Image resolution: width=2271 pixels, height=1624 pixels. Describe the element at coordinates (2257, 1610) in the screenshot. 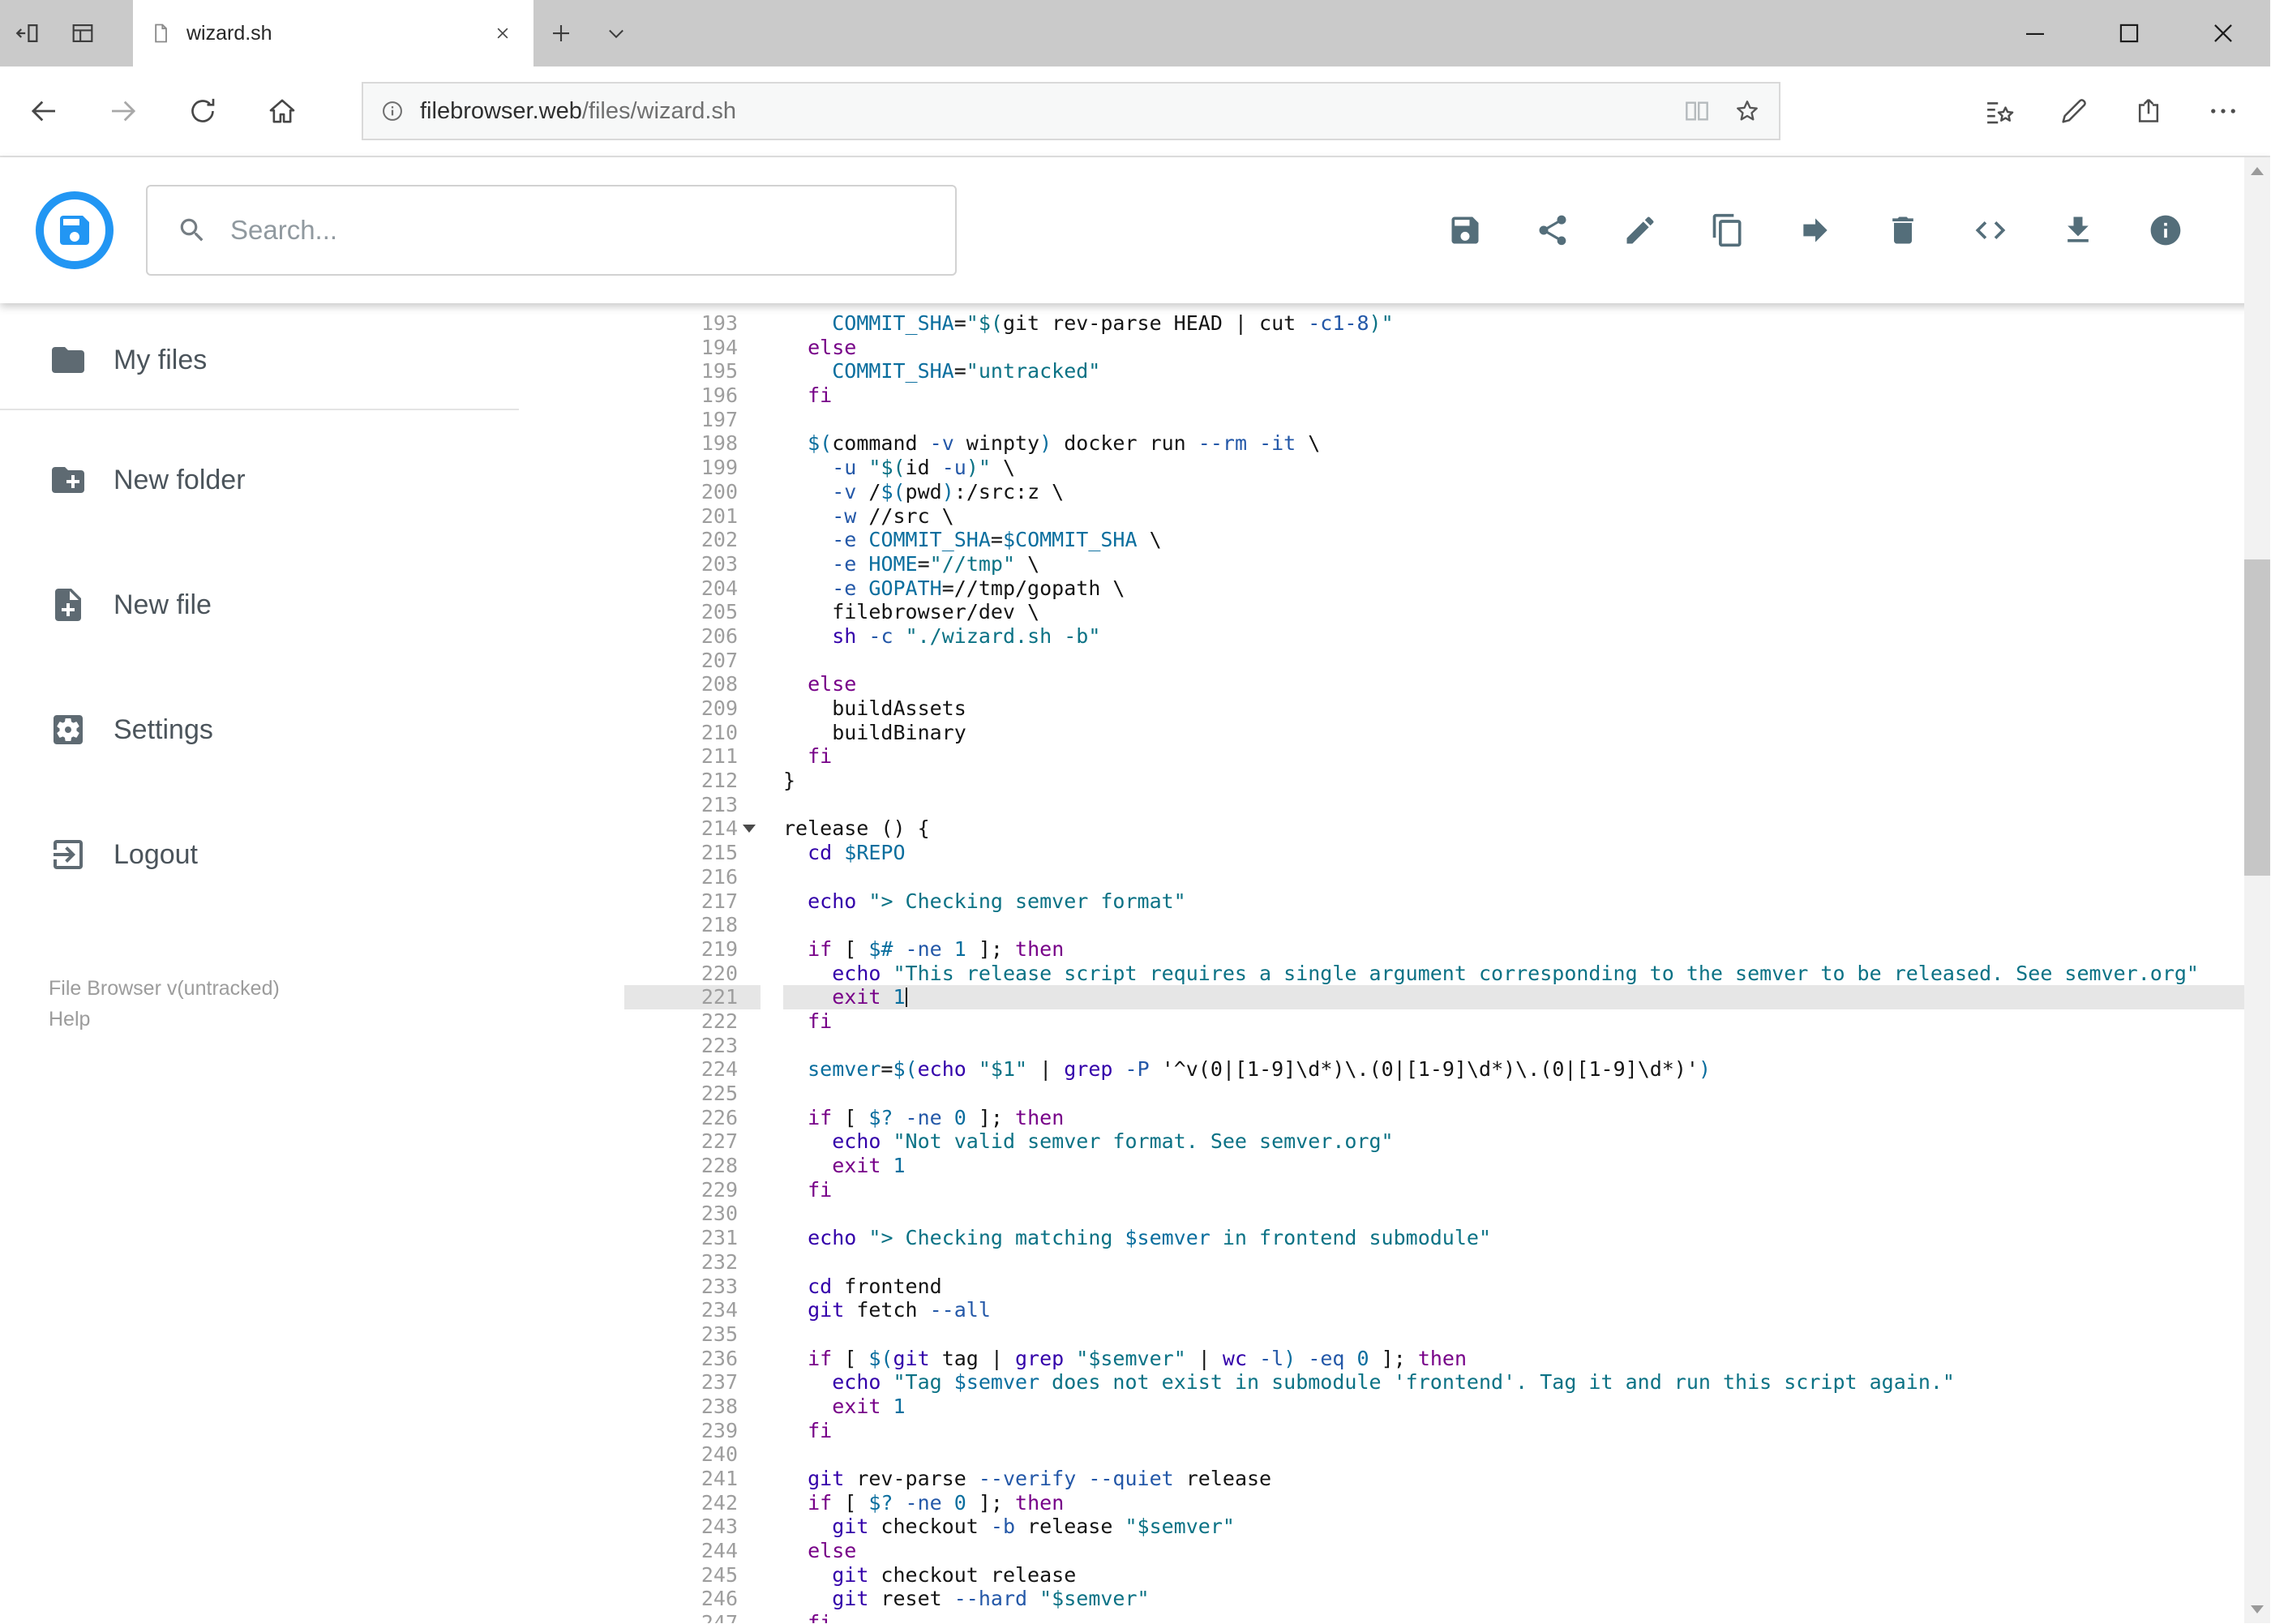

I see `scroll-down-button` at that location.